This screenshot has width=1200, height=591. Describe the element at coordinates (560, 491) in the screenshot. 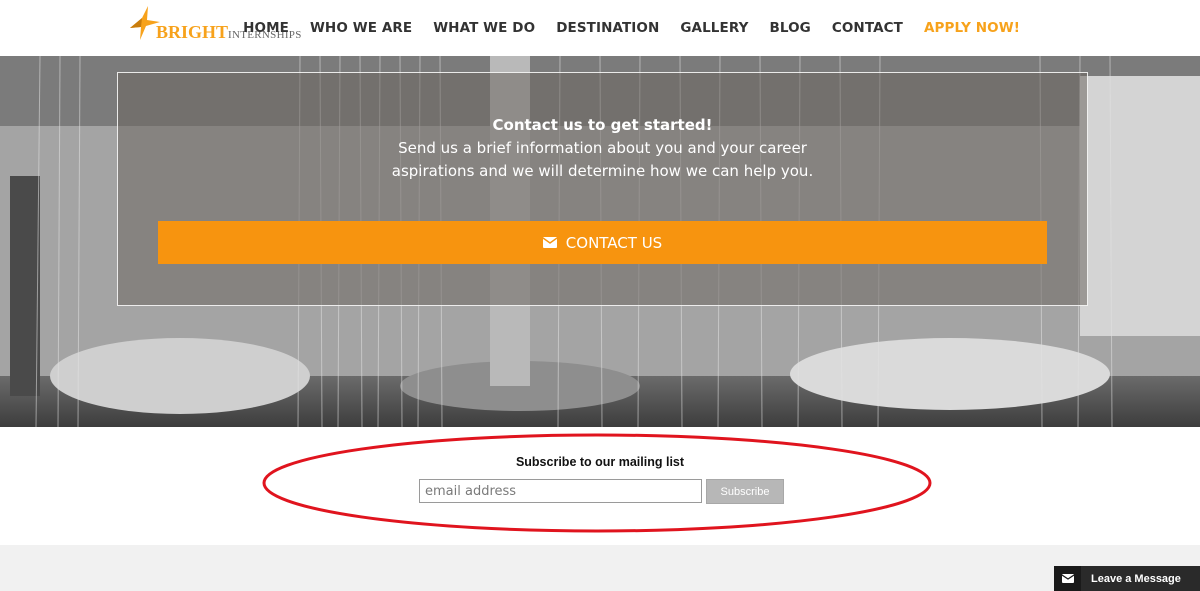

I see `email-input` at that location.